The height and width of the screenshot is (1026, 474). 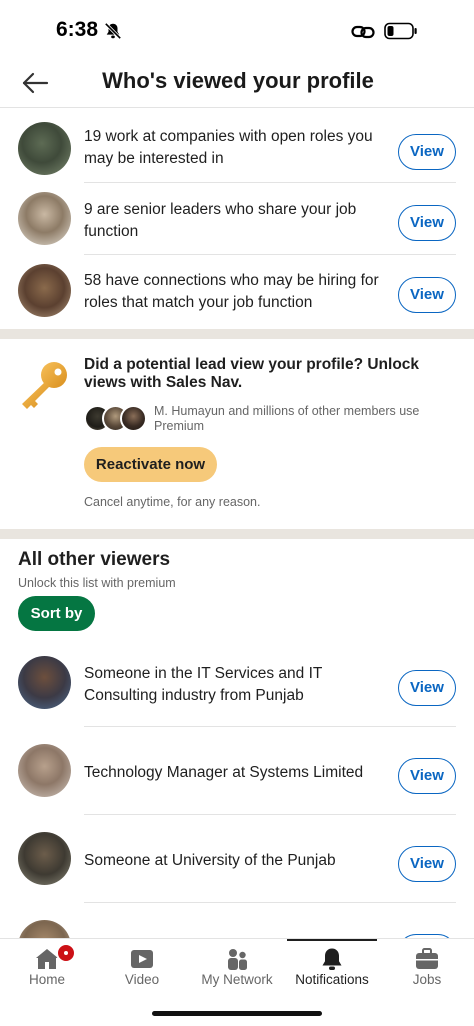 I want to click on nav-video: Video, so click(x=142, y=969).